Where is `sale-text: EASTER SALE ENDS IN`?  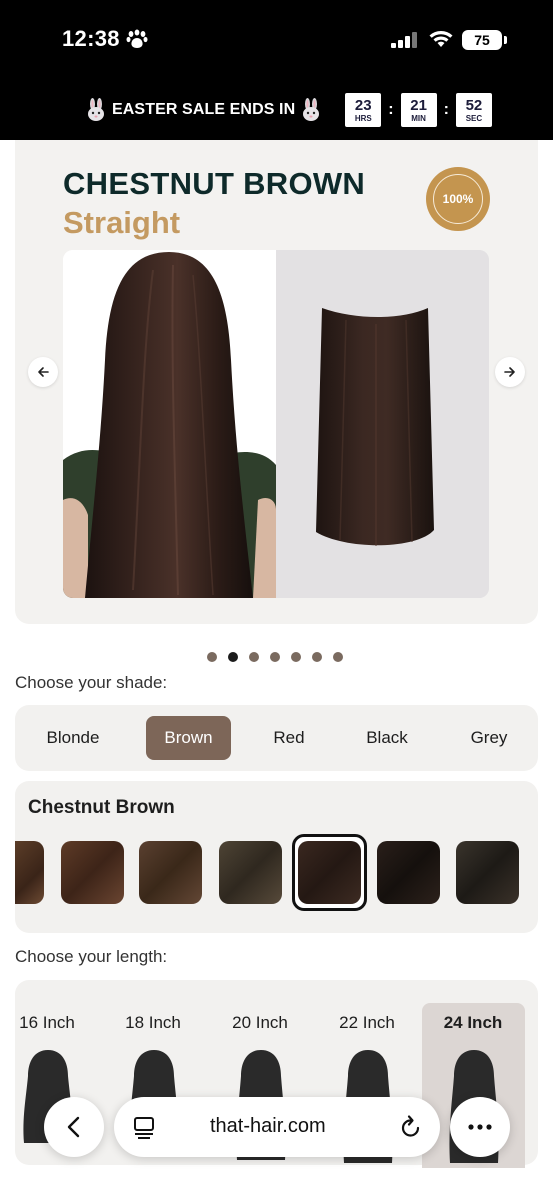 sale-text: EASTER SALE ENDS IN is located at coordinates (204, 109).